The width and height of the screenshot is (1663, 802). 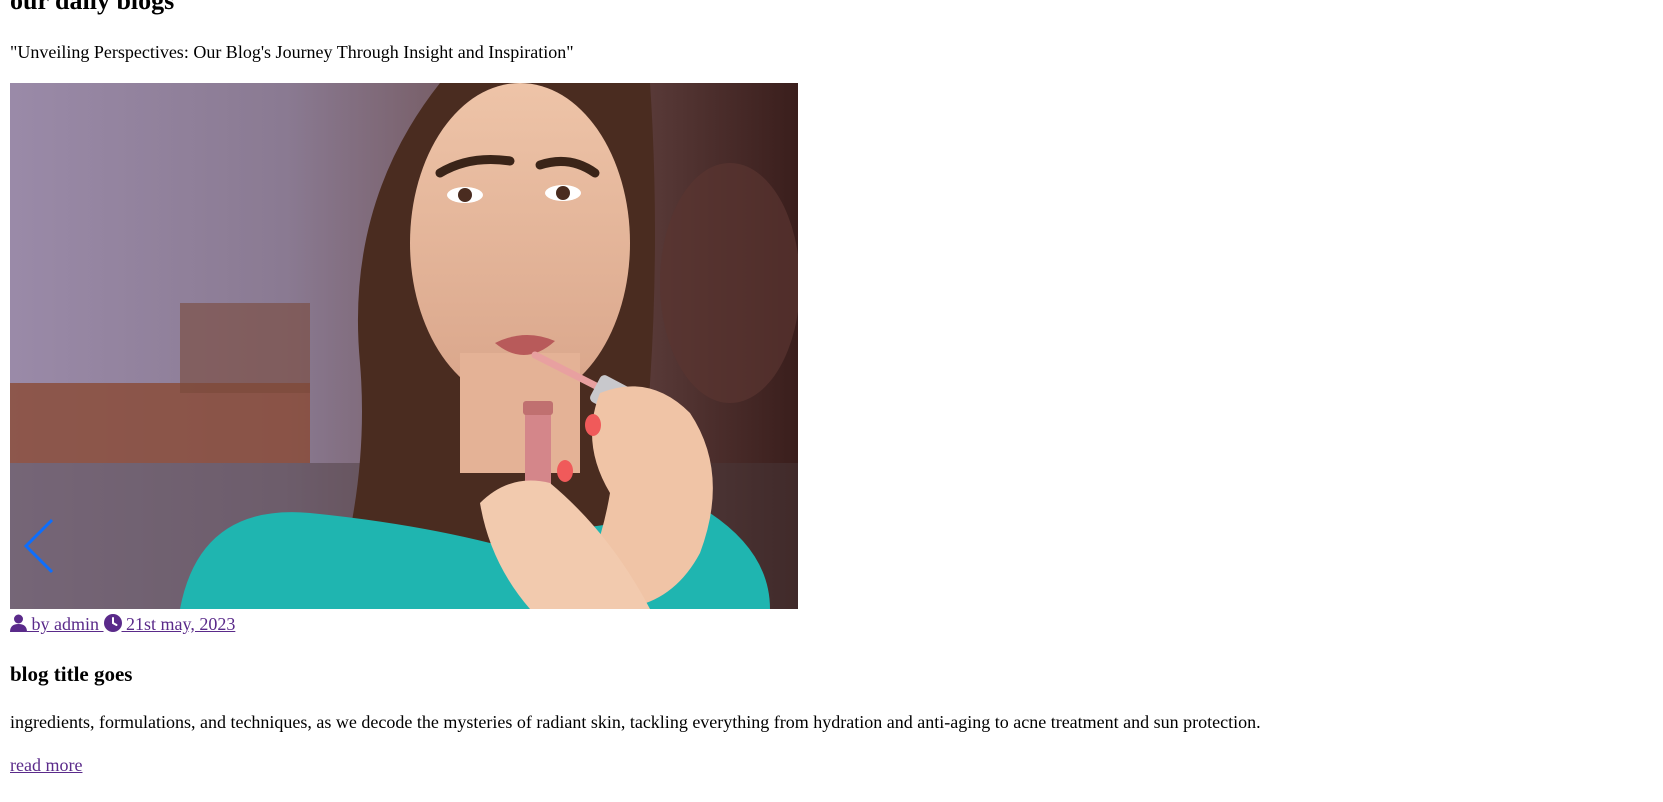 I want to click on date-text: 21st may, 2023, so click(x=178, y=624).